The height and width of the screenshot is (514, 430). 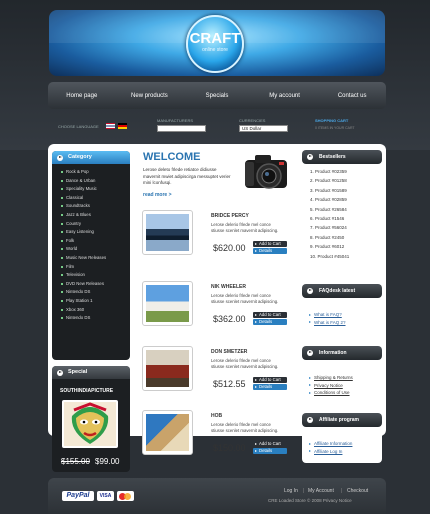 I want to click on bestsellers-header: Bestsellers, so click(x=342, y=157).